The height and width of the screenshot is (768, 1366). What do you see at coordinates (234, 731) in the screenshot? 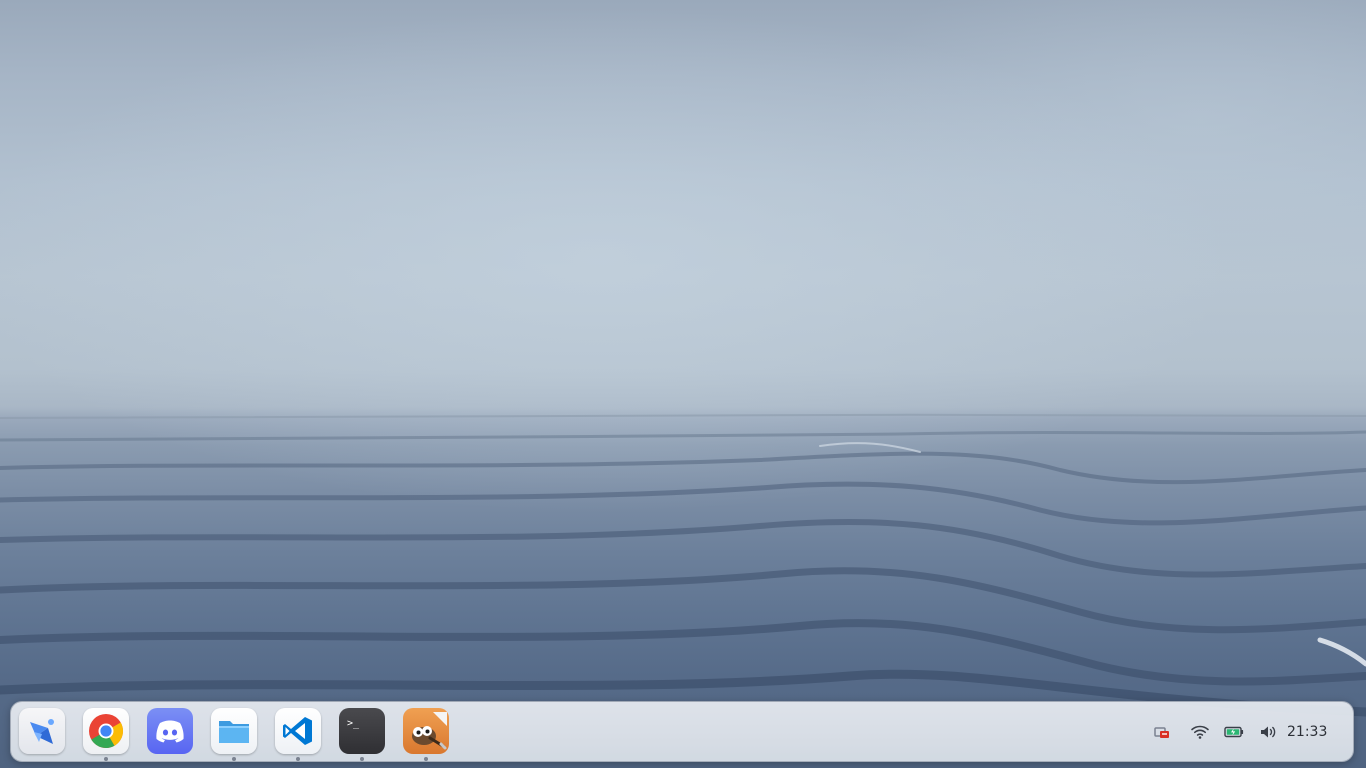
I see `folder-icon` at bounding box center [234, 731].